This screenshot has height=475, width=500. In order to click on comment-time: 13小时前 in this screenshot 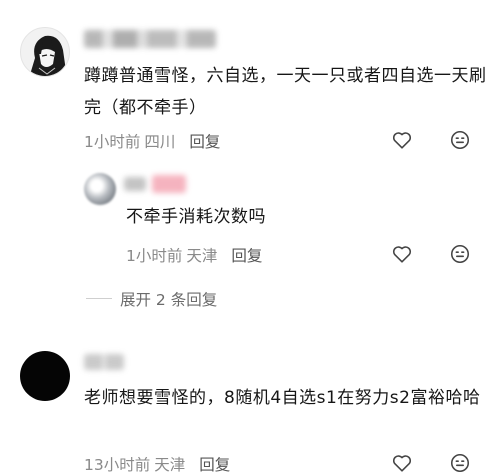, I will do `click(117, 465)`.